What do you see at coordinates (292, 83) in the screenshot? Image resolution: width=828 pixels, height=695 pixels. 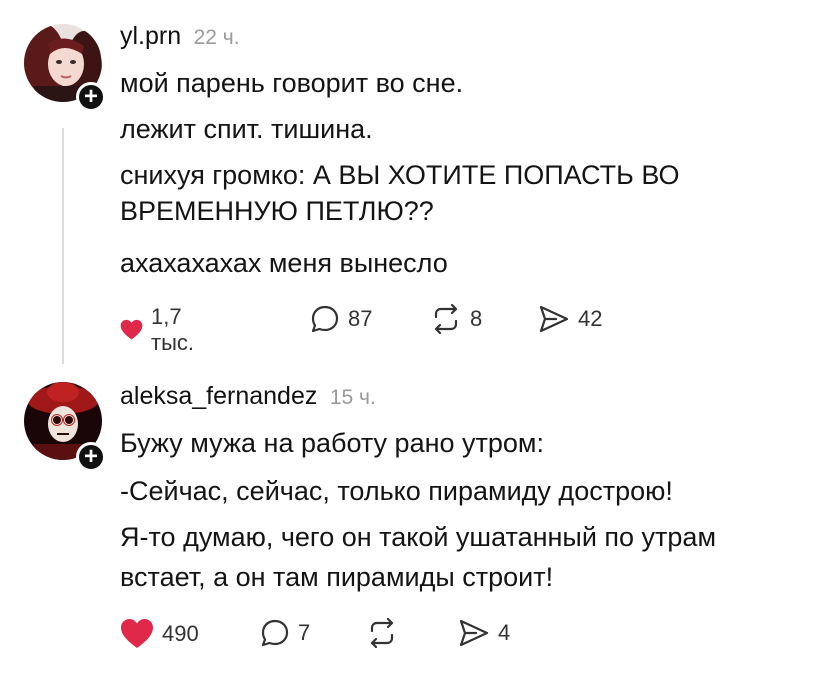 I see `post-text-line: мой парень говорит во сне.` at bounding box center [292, 83].